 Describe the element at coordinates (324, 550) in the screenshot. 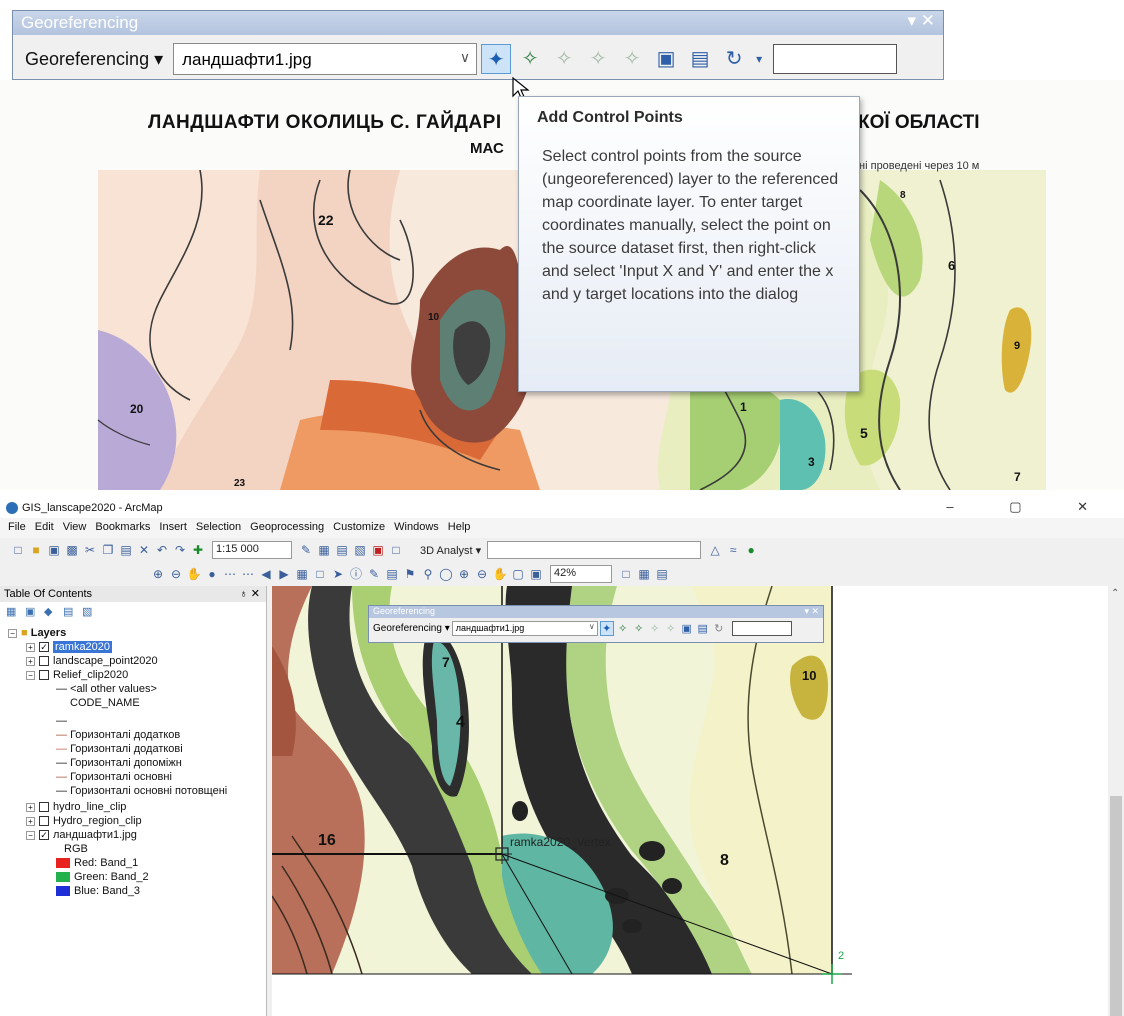

I see `table-icon: ▦` at that location.